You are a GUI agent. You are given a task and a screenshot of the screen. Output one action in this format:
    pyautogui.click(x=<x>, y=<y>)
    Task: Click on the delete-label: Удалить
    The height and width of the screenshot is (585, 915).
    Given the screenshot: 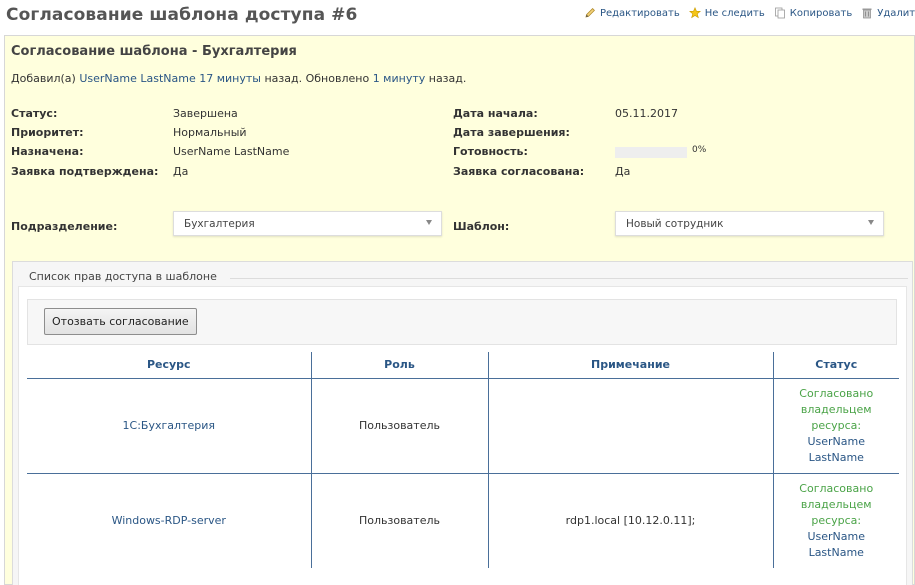 What is the action you would take?
    pyautogui.click(x=896, y=13)
    